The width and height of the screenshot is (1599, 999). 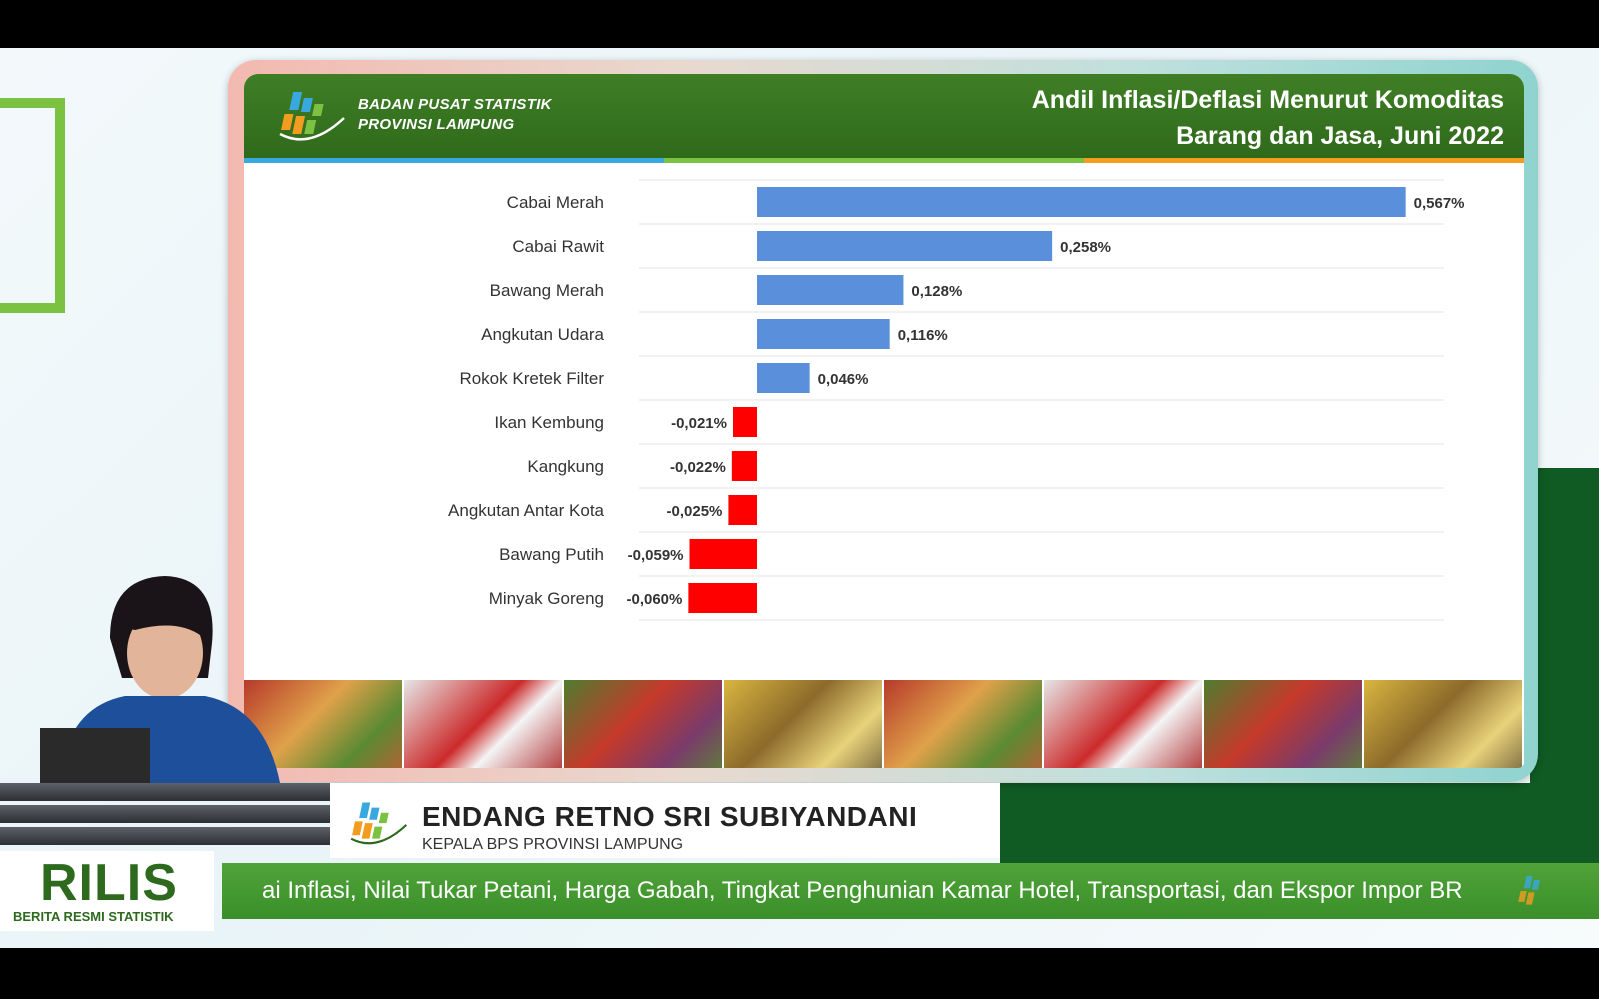 I want to click on photo-fuel-station, so click(x=484, y=724).